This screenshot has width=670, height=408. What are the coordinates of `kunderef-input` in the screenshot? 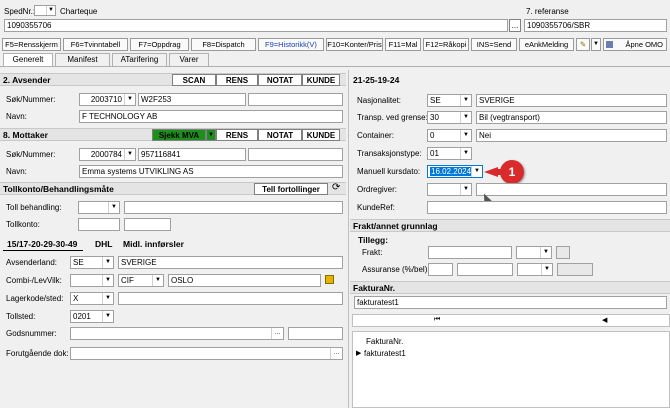 It's located at (547, 207).